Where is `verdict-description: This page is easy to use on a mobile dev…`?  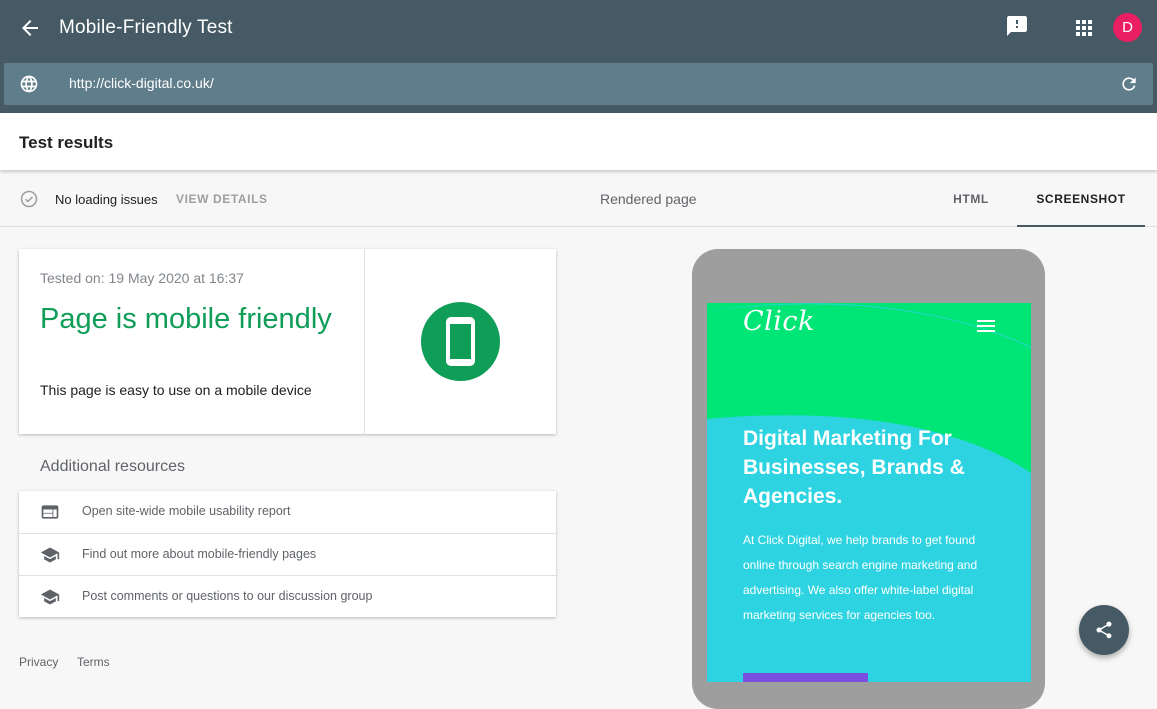
verdict-description: This page is easy to use on a mobile dev… is located at coordinates (176, 390).